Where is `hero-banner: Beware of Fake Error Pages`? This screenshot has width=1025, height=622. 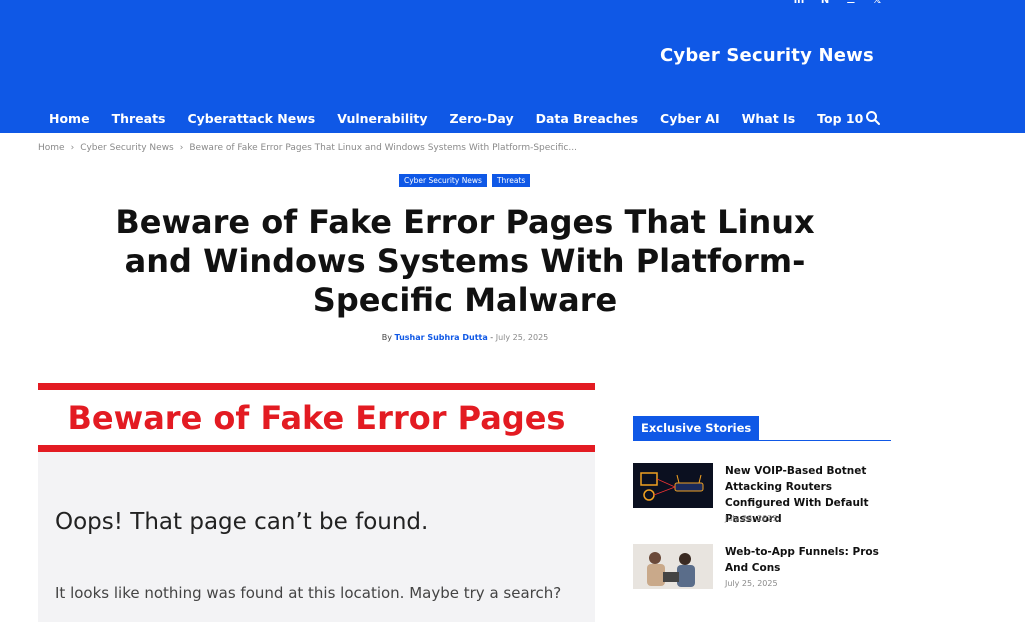 hero-banner: Beware of Fake Error Pages is located at coordinates (316, 417).